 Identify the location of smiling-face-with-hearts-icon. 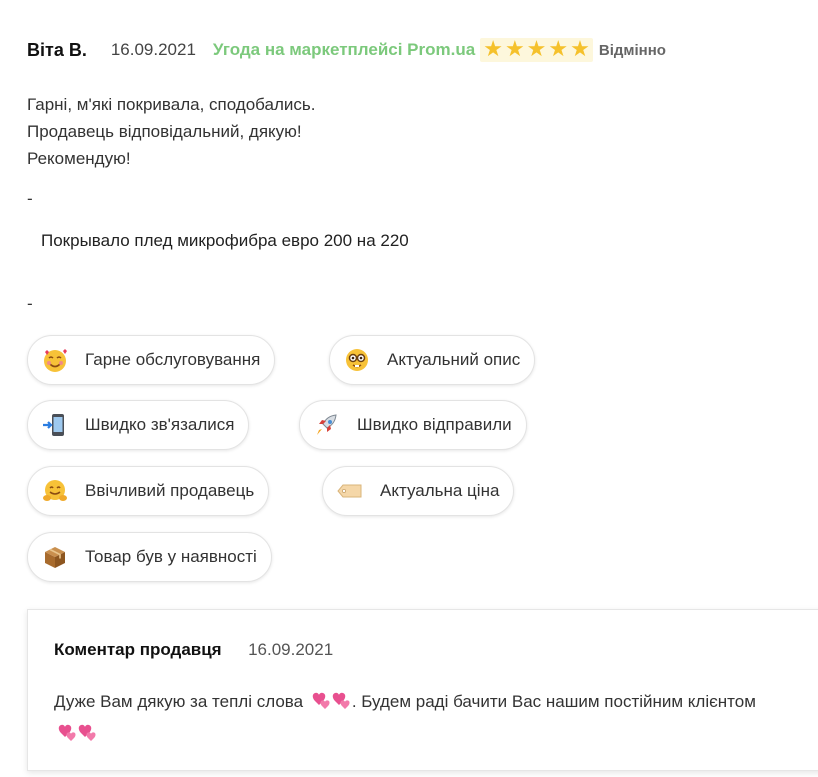
(55, 360).